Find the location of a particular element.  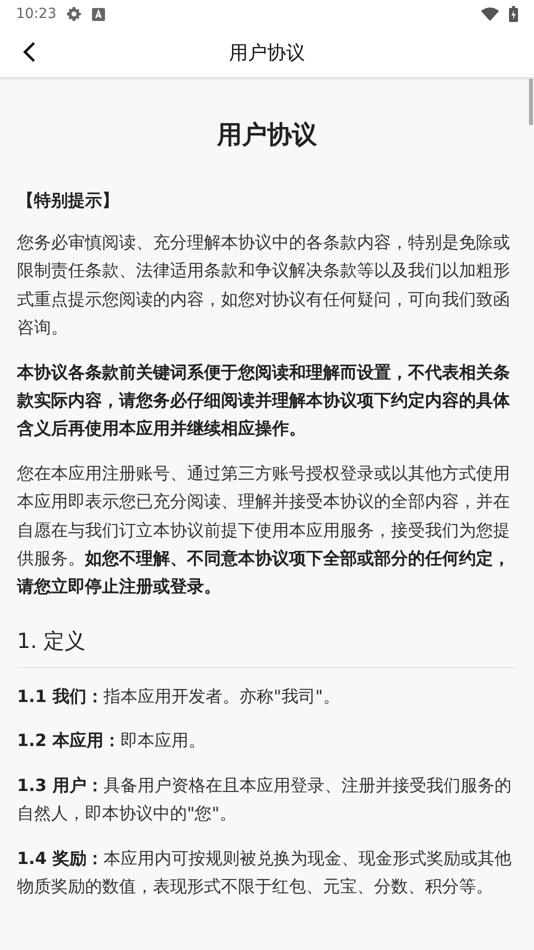

paragraph: 1.4 奖励：本应用内可按规则被兑换为现金、现金形式奖励或其他物质奖励的数值，表现形式不限于红包、元宝、分数、积分等。 is located at coordinates (265, 872).